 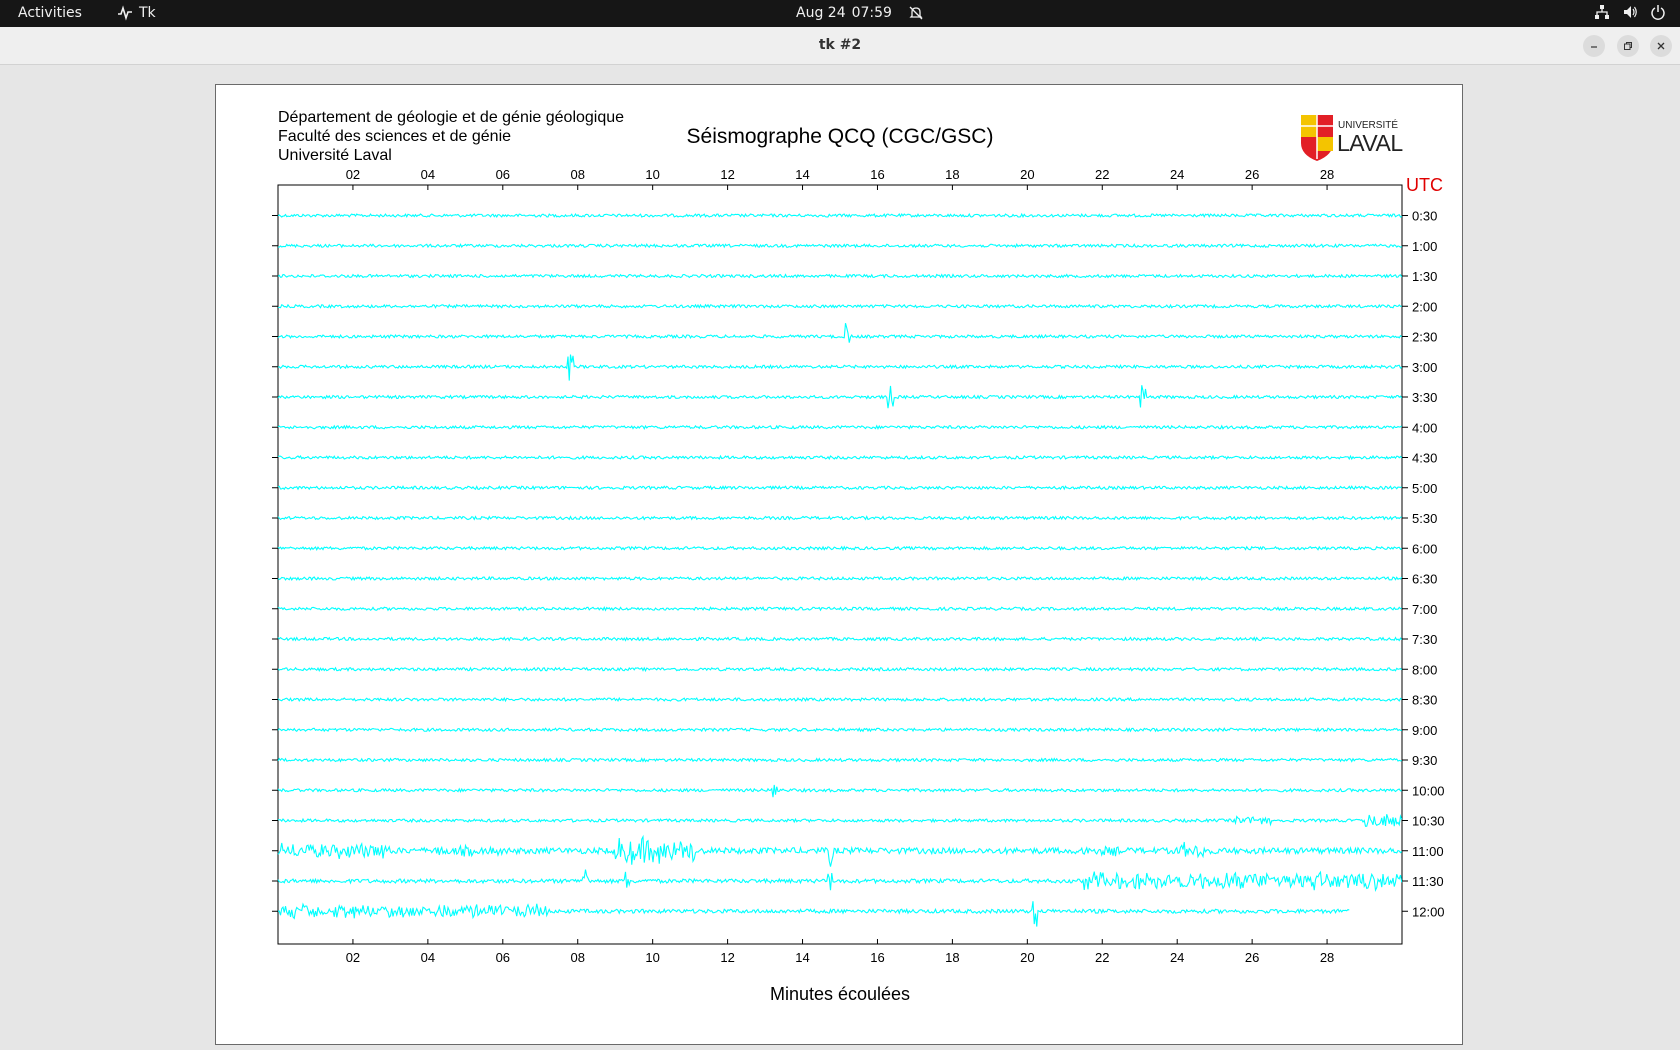 What do you see at coordinates (1424, 518) in the screenshot?
I see `y-tick-label: 5:30` at bounding box center [1424, 518].